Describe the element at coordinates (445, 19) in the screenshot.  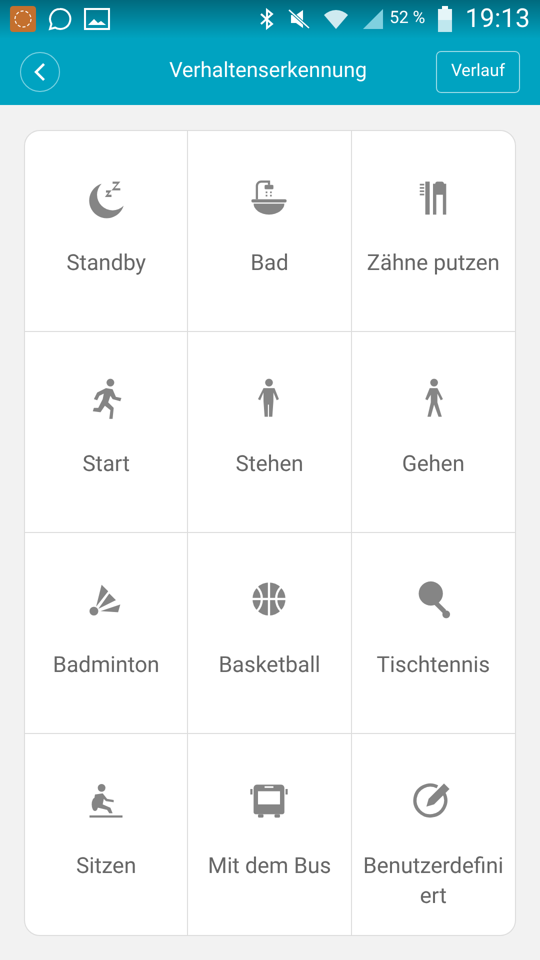
I see `battery-icon` at that location.